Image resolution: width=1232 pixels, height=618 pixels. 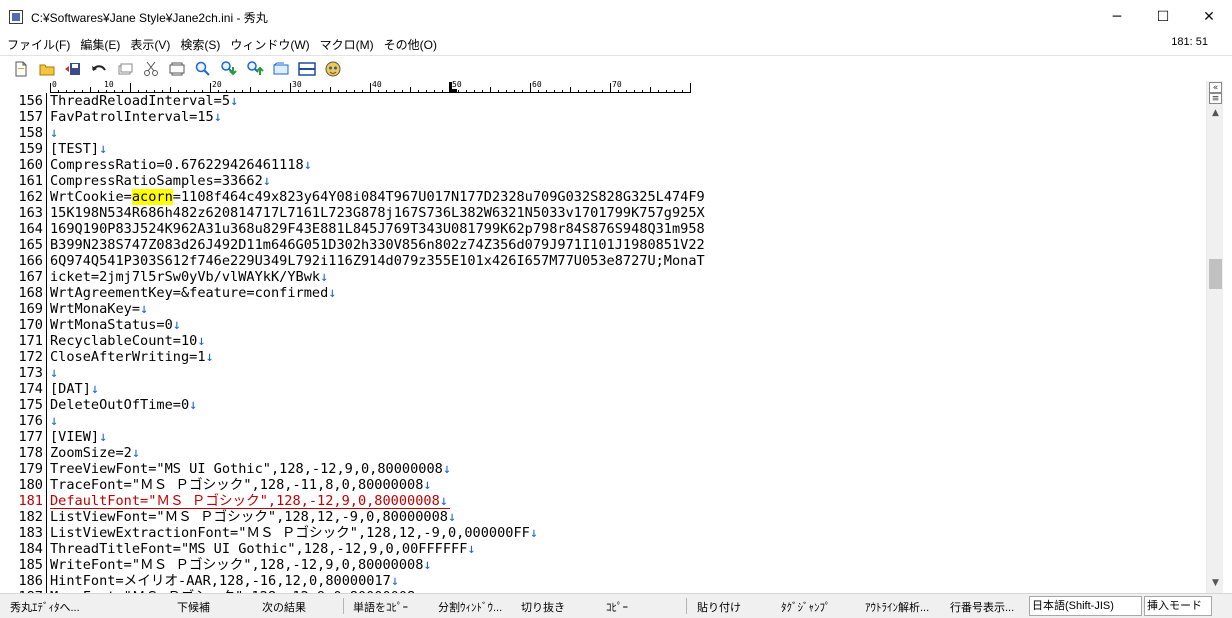 What do you see at coordinates (21, 69) in the screenshot?
I see `new-file-icon` at bounding box center [21, 69].